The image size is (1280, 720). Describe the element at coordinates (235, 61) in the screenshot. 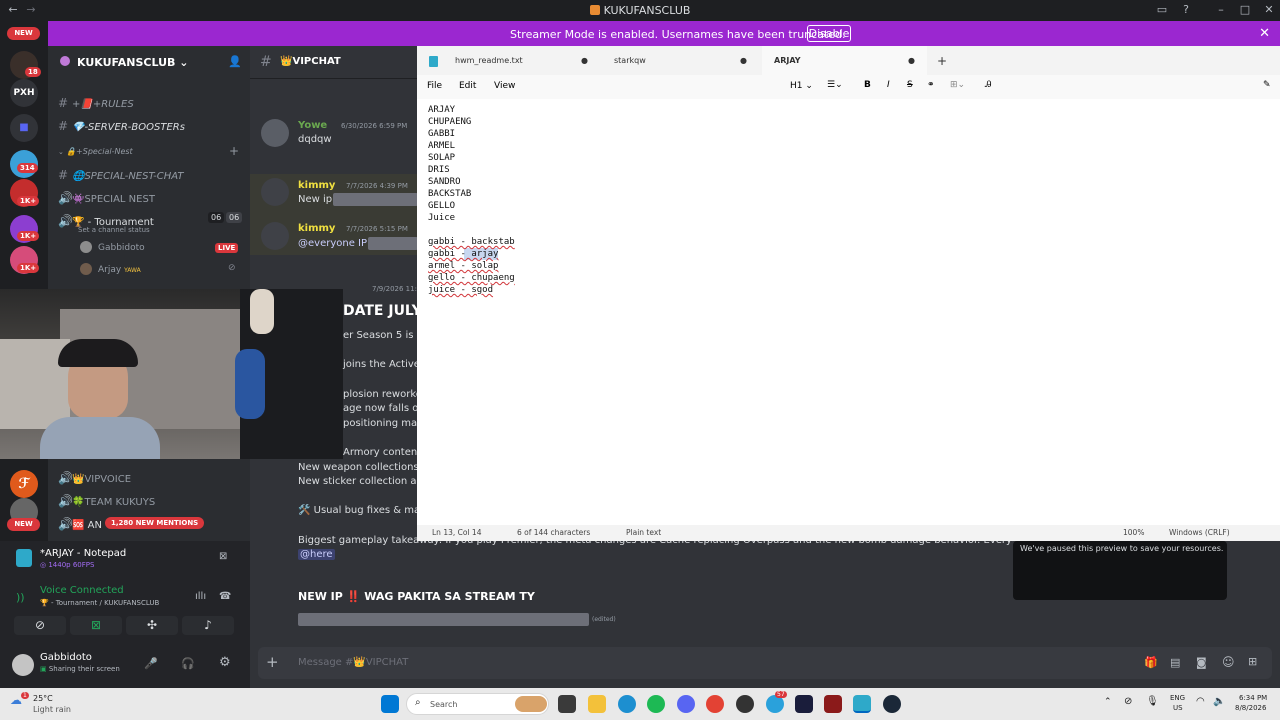

I see `add-member-icon: 👤` at that location.